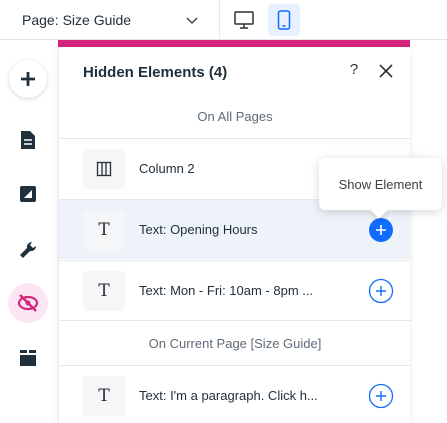 The image size is (447, 423). I want to click on desktop-icon, so click(244, 20).